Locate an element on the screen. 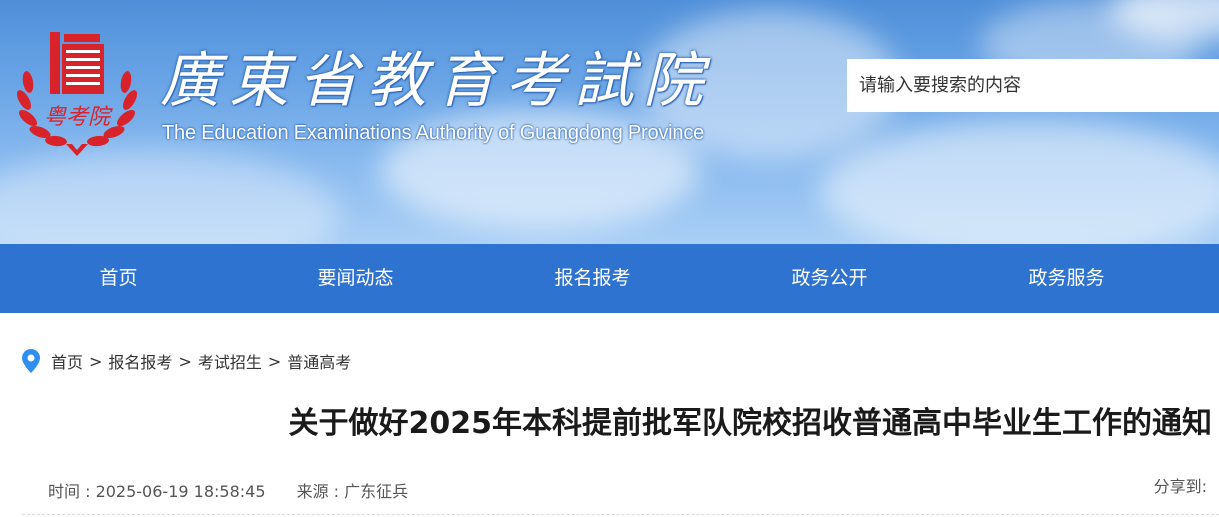 The height and width of the screenshot is (517, 1219). search-input is located at coordinates (1033, 85).